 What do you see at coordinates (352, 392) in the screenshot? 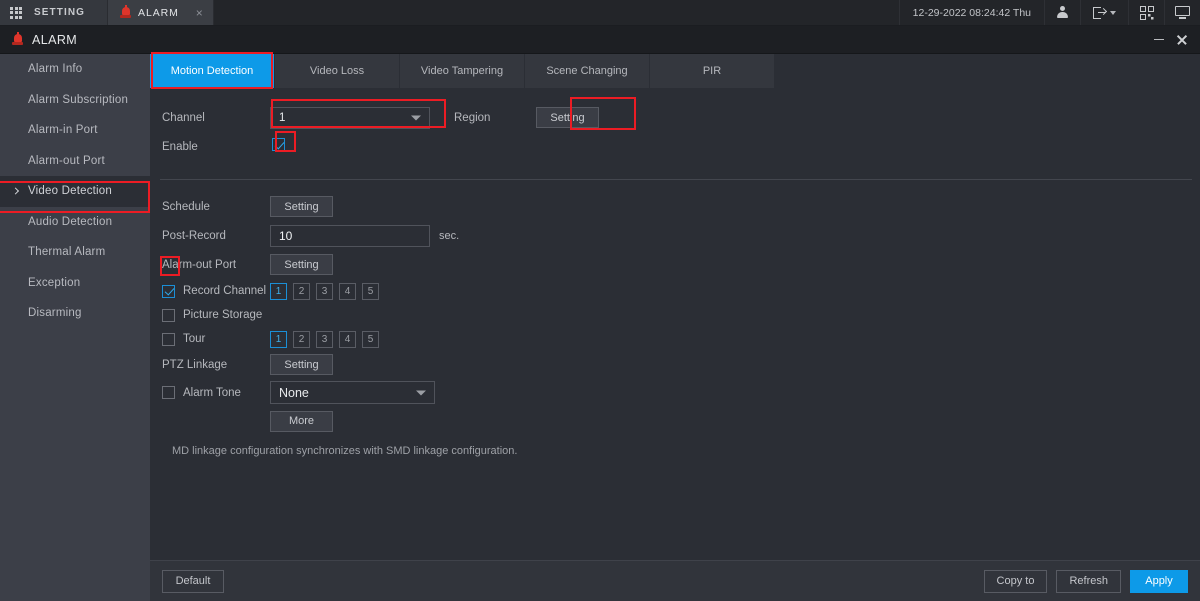
I see `alarm-tone-select: None` at bounding box center [352, 392].